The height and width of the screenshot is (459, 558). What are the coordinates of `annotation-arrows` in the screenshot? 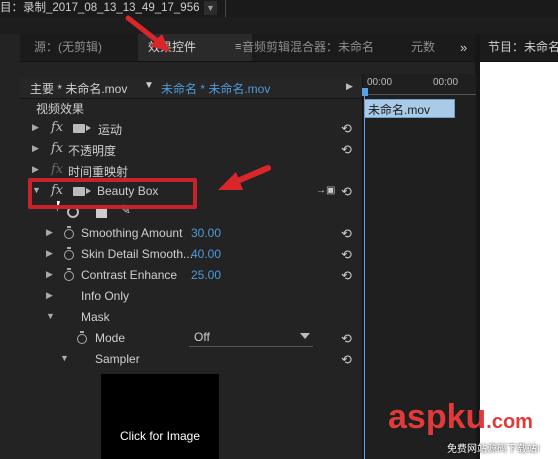 It's located at (198, 102).